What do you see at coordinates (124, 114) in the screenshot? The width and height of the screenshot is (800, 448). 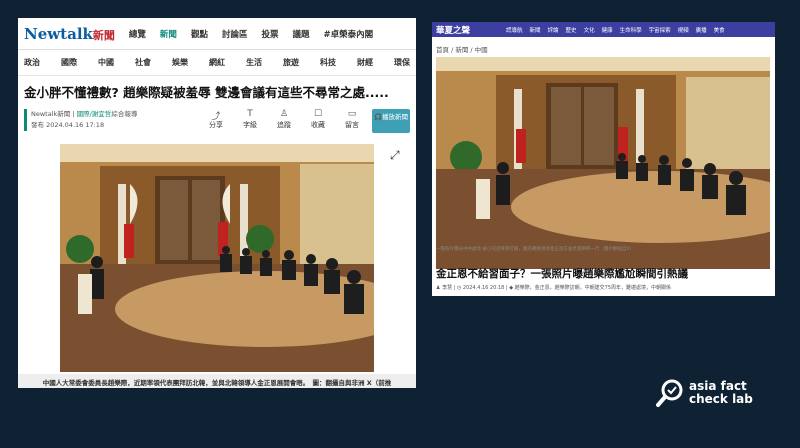 I see `byline-suffix: 綜合報導` at bounding box center [124, 114].